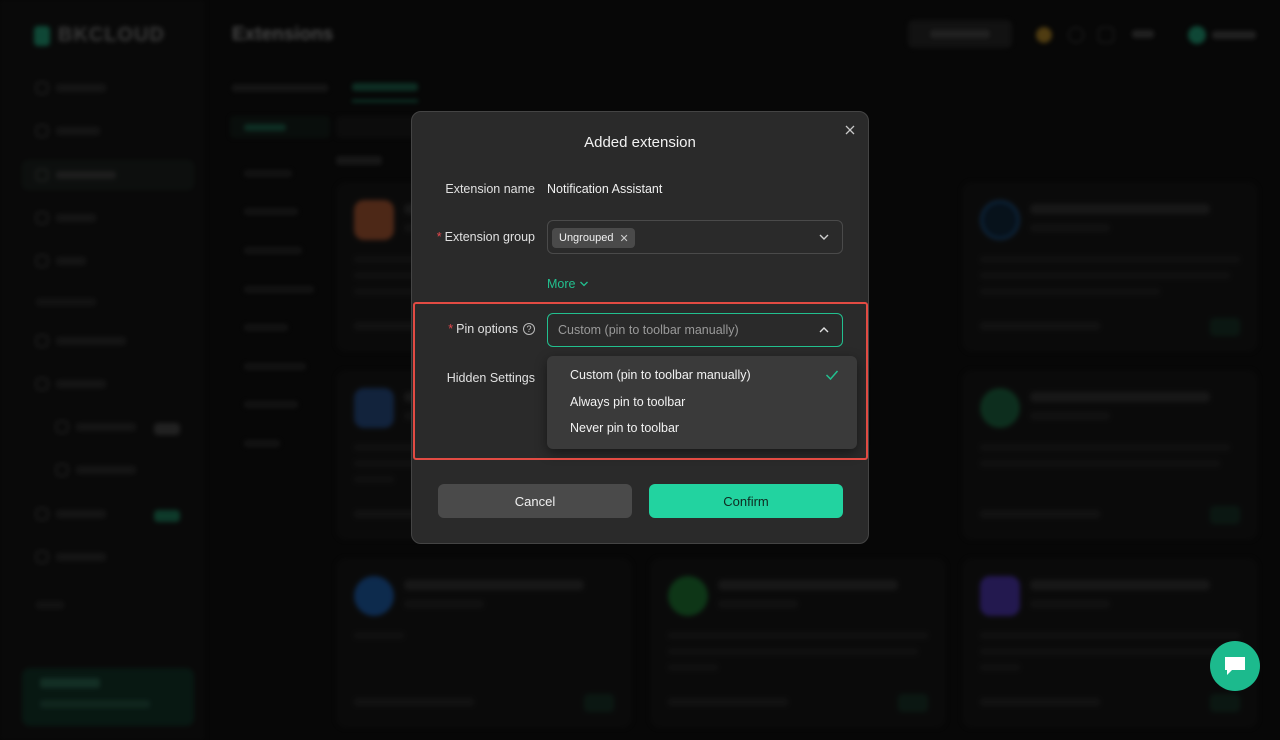  Describe the element at coordinates (628, 401) in the screenshot. I see `pin-option-label: Always pin to toolbar` at that location.